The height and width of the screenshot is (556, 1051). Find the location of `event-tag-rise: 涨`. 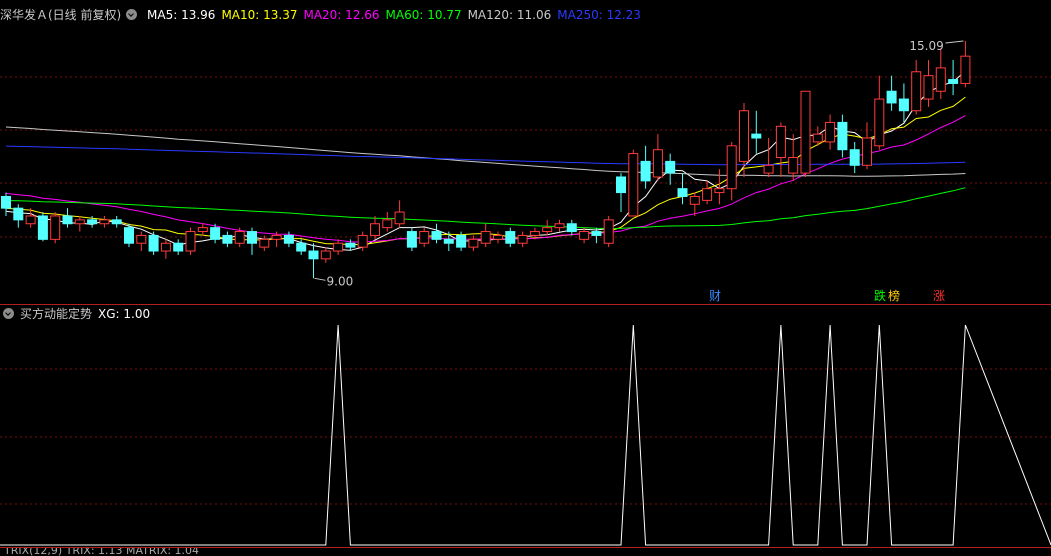

event-tag-rise: 涨 is located at coordinates (939, 296).